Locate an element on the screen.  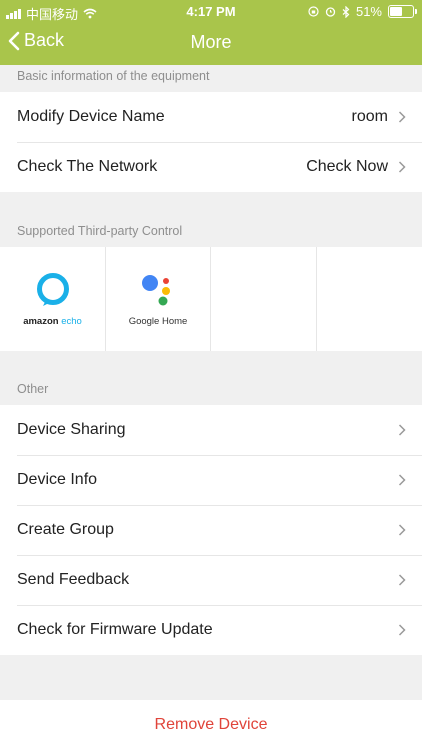
row-label: Create Group is located at coordinates (65, 529).